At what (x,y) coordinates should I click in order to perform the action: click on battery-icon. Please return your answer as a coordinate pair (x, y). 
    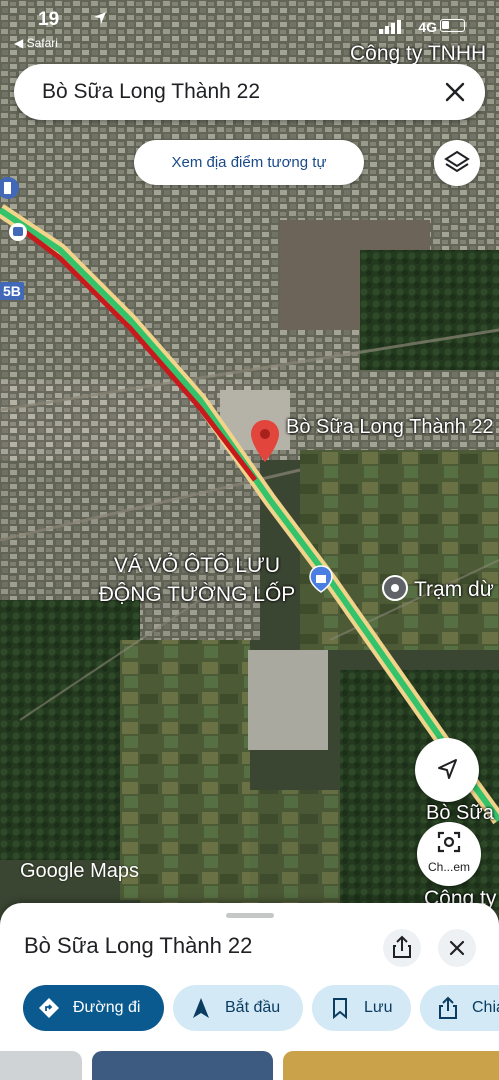
    Looking at the image, I should click on (452, 25).